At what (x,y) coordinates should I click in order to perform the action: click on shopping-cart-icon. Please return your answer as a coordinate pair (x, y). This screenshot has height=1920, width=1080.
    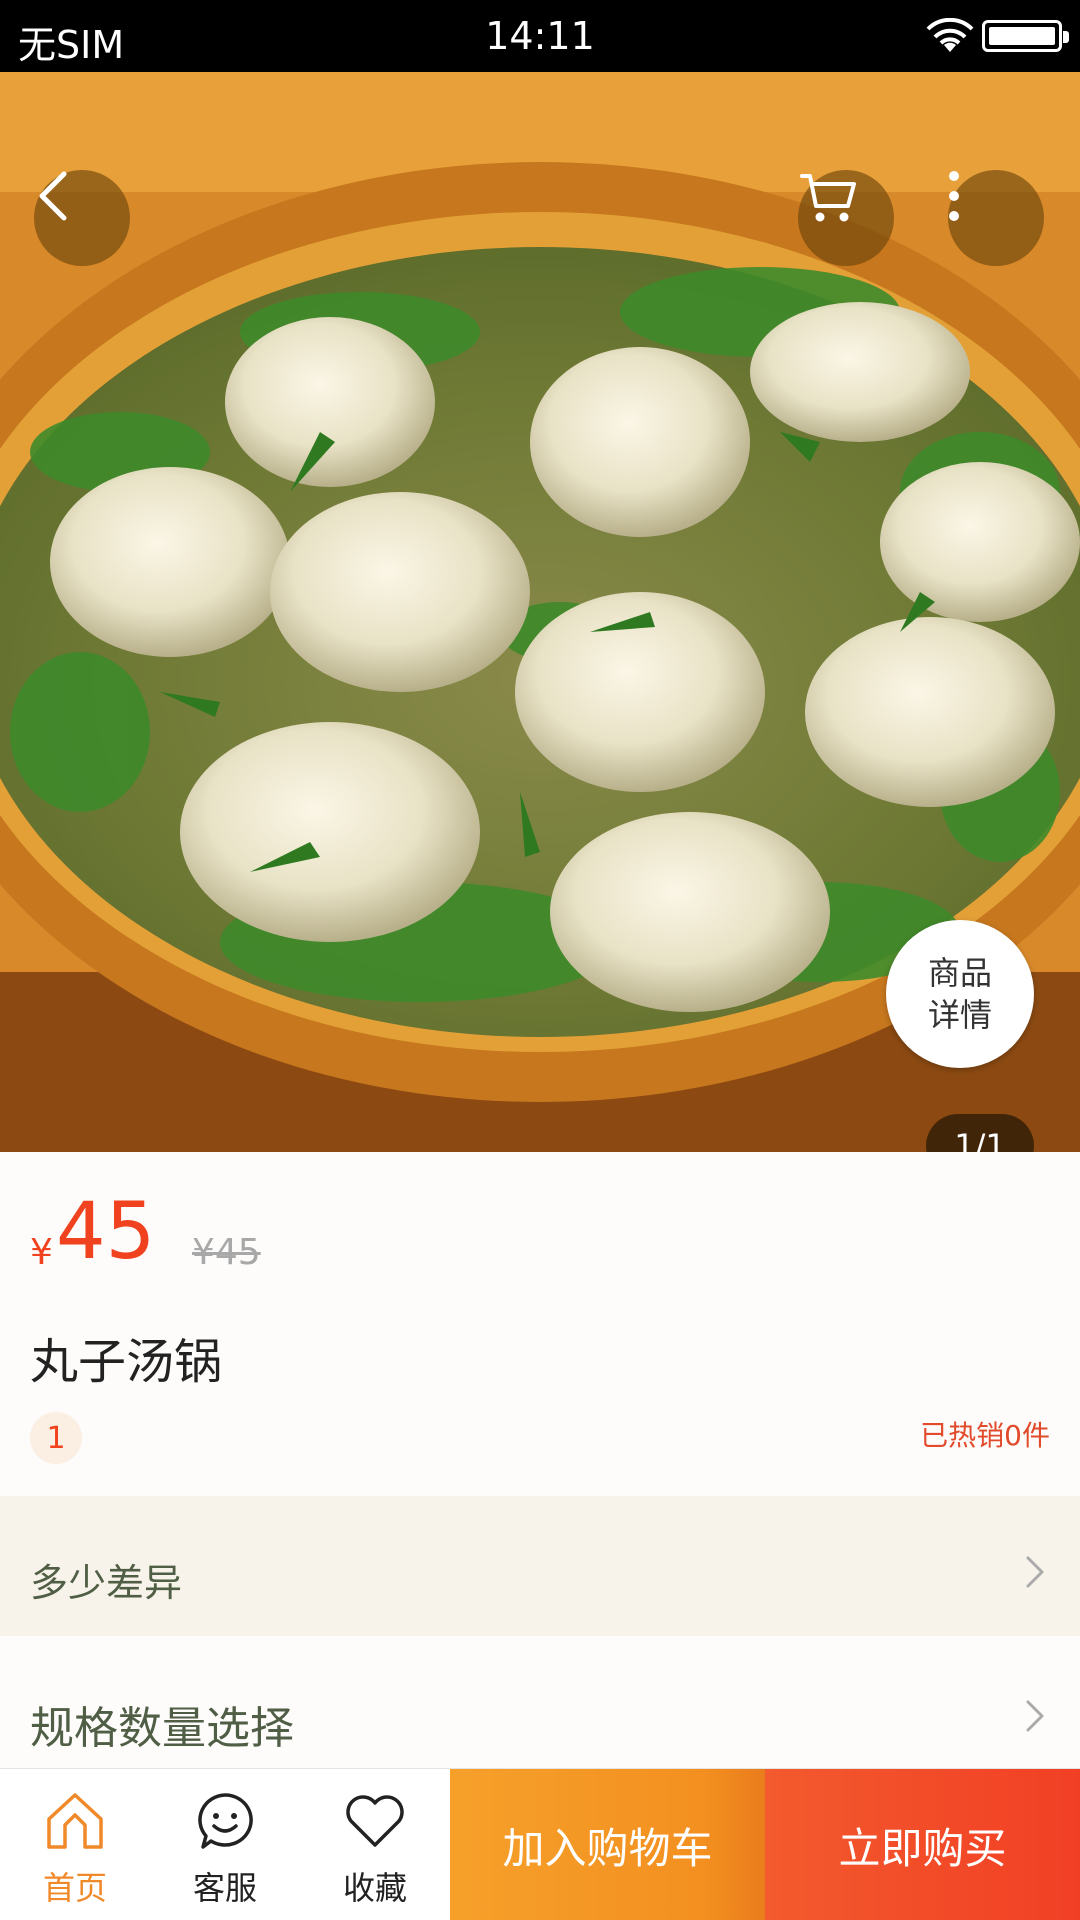
    Looking at the image, I should click on (828, 198).